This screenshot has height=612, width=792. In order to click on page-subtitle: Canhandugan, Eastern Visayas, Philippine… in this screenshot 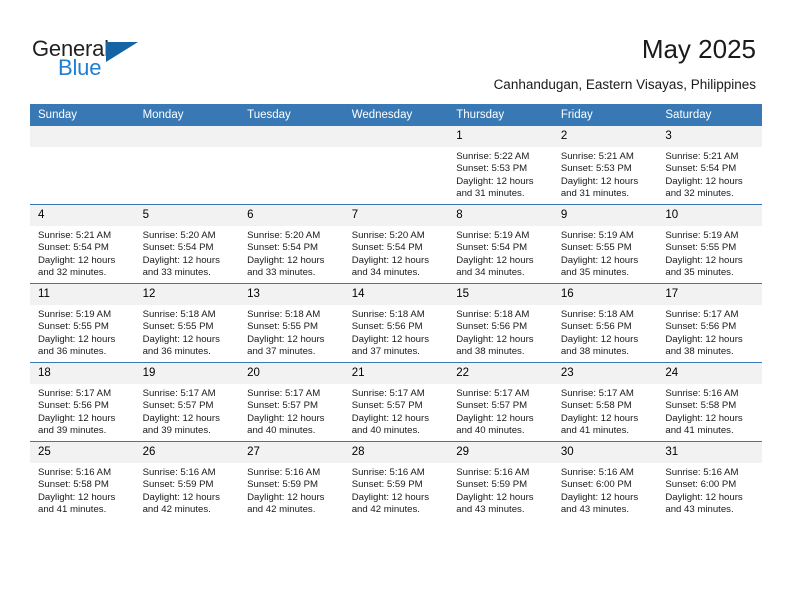, I will do `click(624, 84)`.